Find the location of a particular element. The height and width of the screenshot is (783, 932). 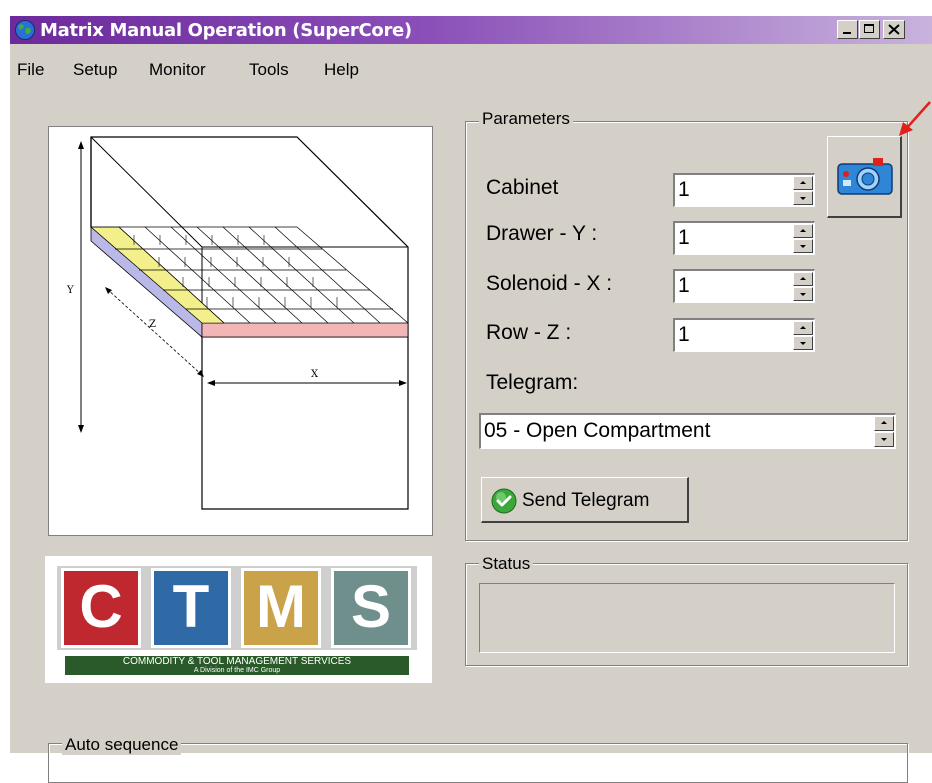

telegram-spin-down is located at coordinates (884, 439).